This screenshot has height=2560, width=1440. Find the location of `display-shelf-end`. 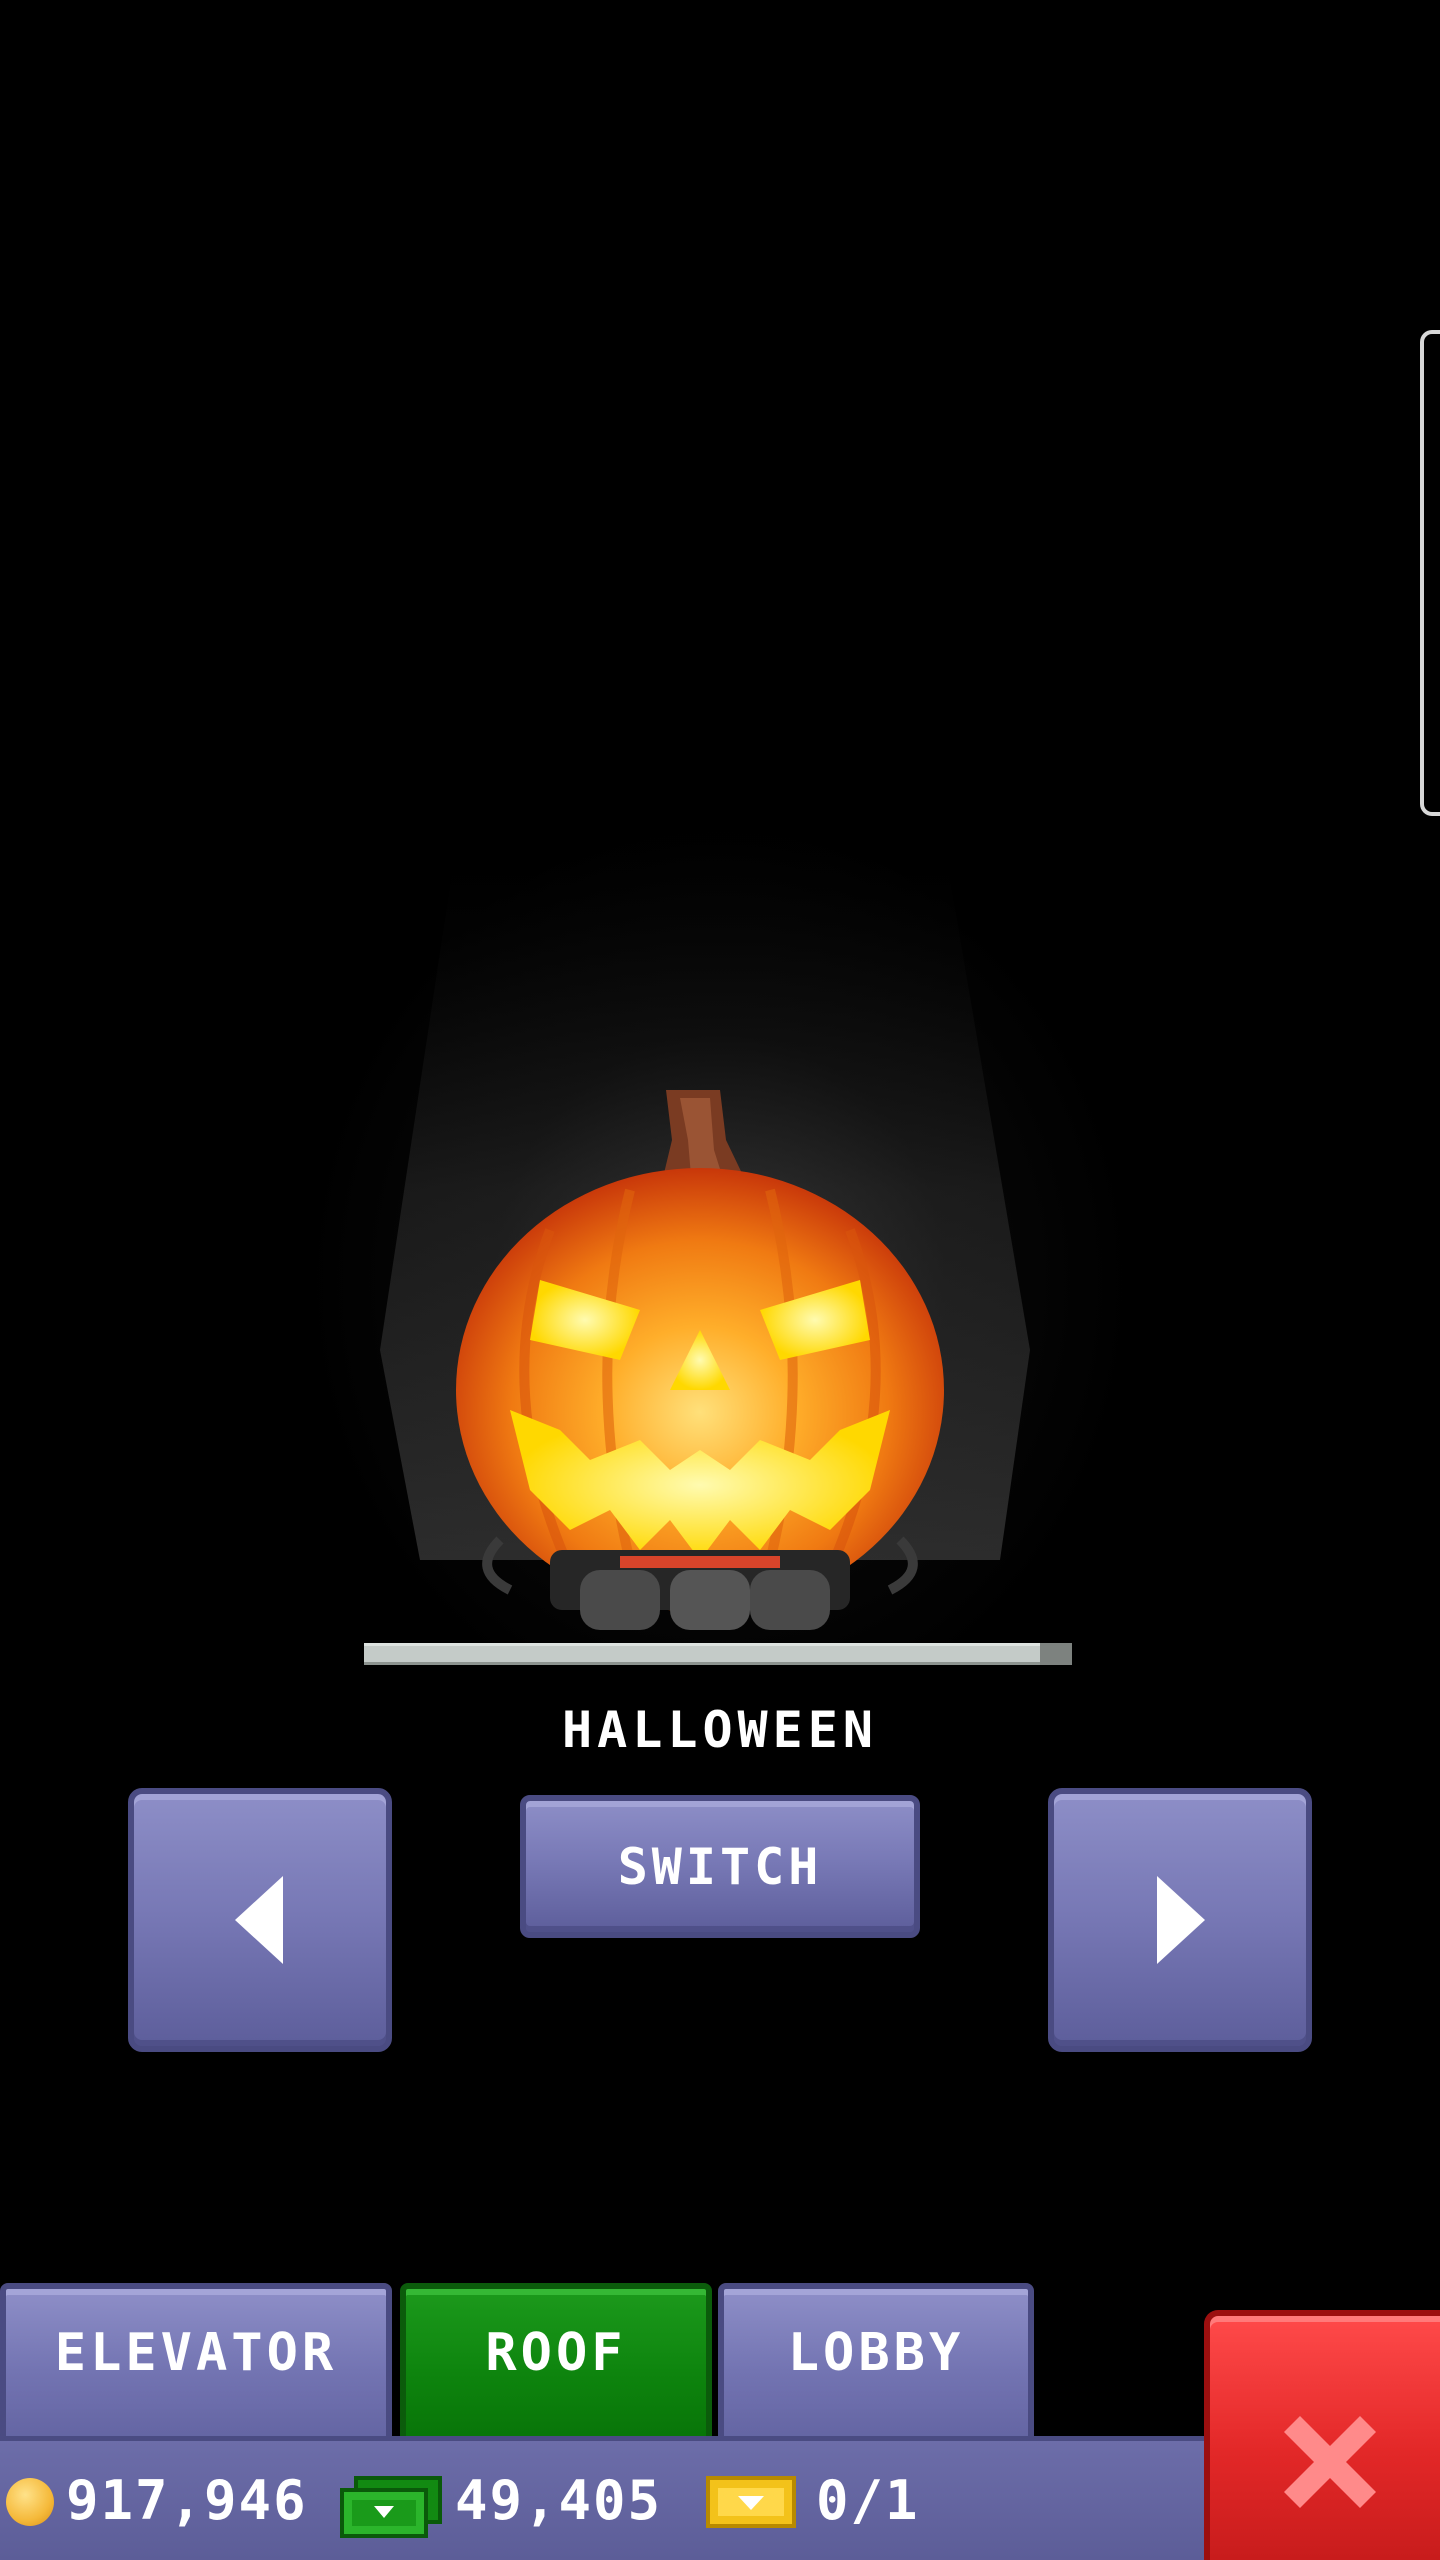

display-shelf-end is located at coordinates (1056, 1654).